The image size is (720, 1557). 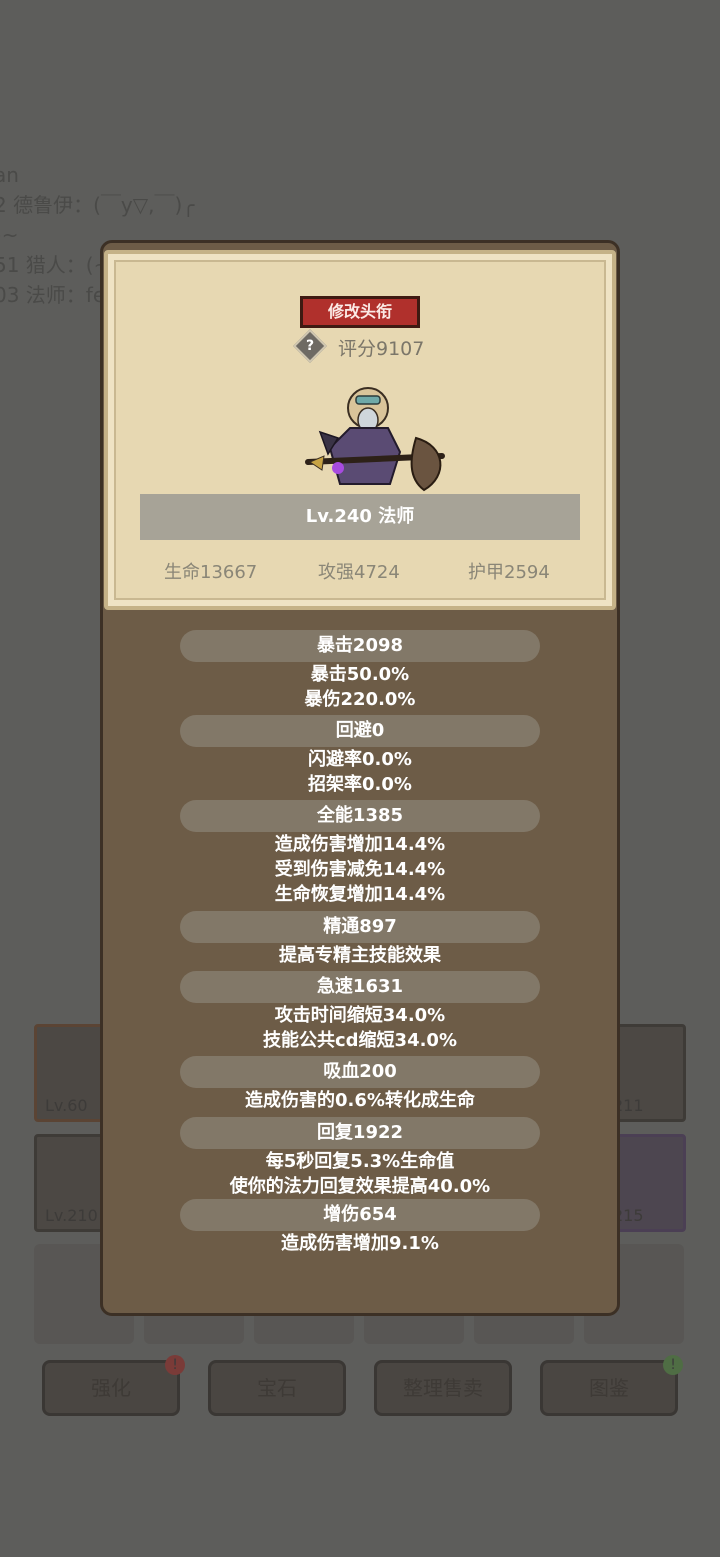 I want to click on stat-header-mastery: 精通897, so click(x=360, y=927).